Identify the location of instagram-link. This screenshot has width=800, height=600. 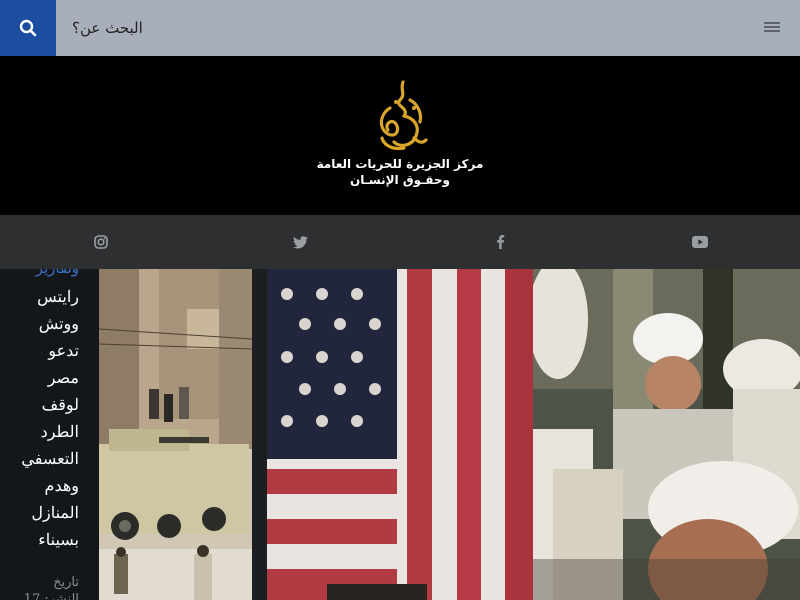
(101, 242).